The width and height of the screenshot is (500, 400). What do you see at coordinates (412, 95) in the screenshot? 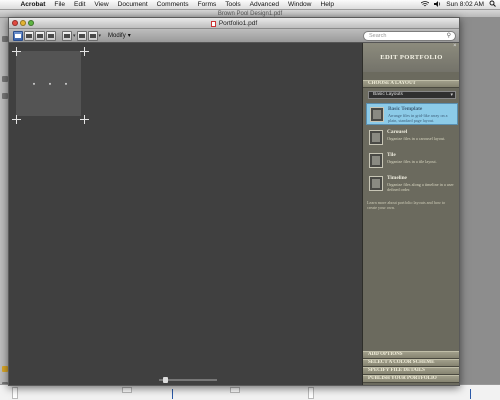
I see `layout-type-select: Basic Layouts ▾` at bounding box center [412, 95].